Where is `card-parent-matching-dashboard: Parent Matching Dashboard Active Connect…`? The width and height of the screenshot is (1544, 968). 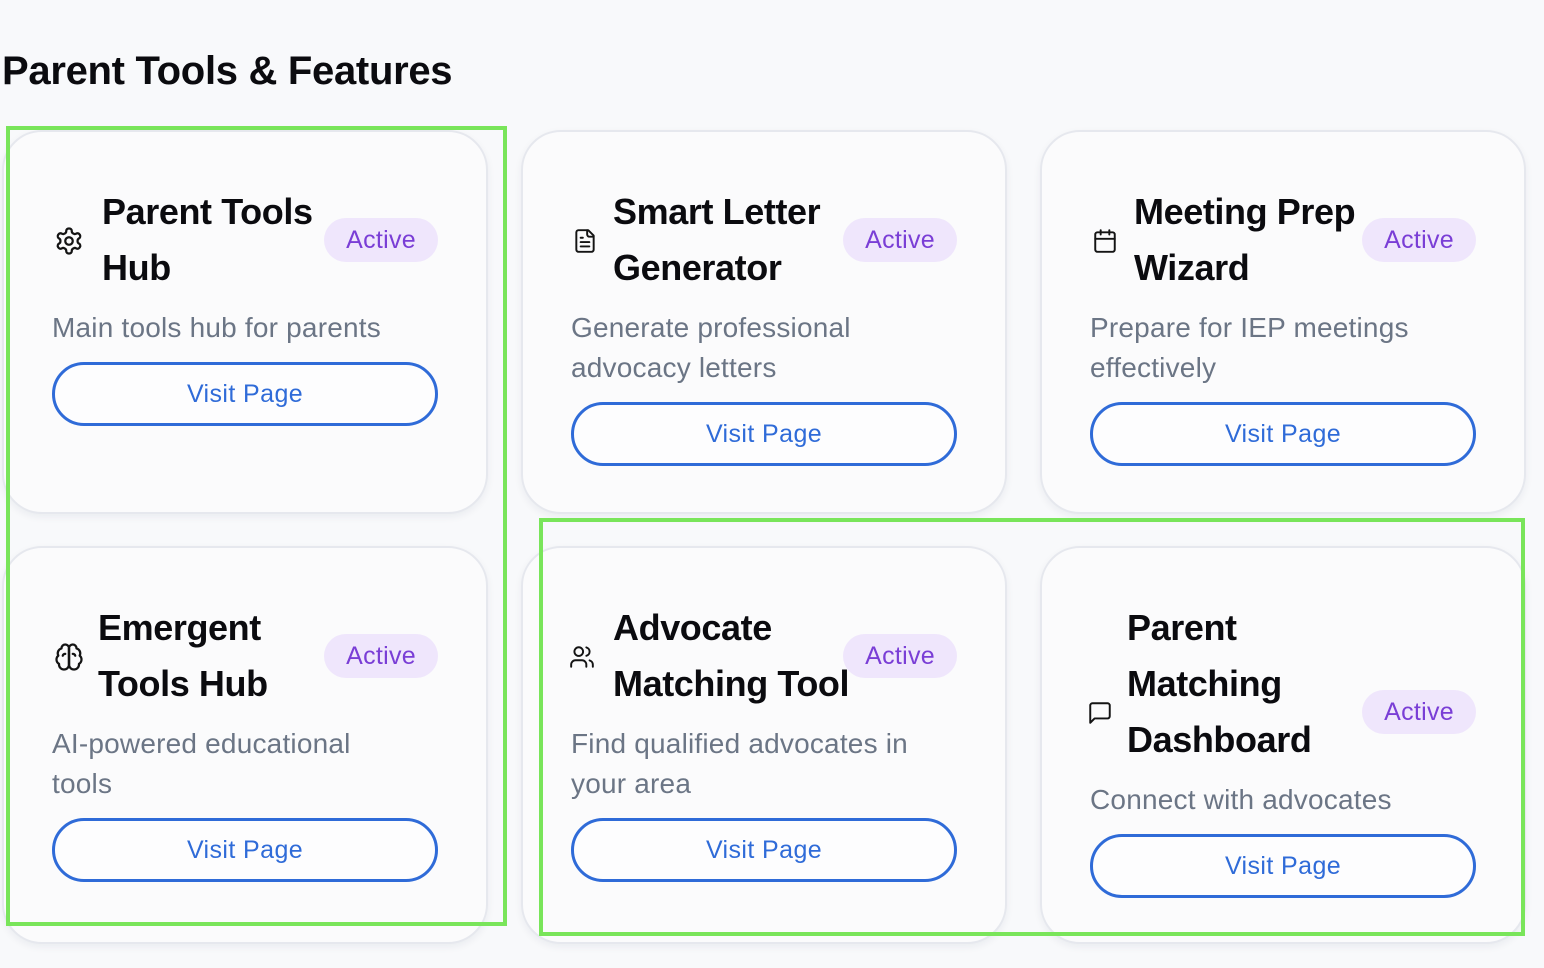 card-parent-matching-dashboard: Parent Matching Dashboard Active Connect… is located at coordinates (1283, 745).